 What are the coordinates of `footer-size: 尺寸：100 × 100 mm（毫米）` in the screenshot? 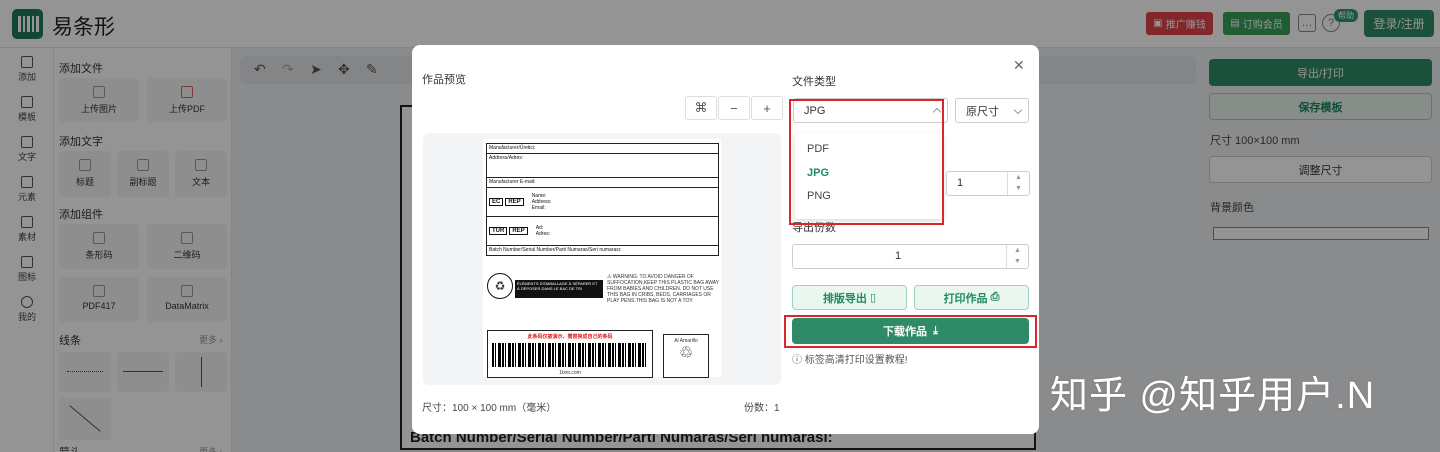 It's located at (489, 408).